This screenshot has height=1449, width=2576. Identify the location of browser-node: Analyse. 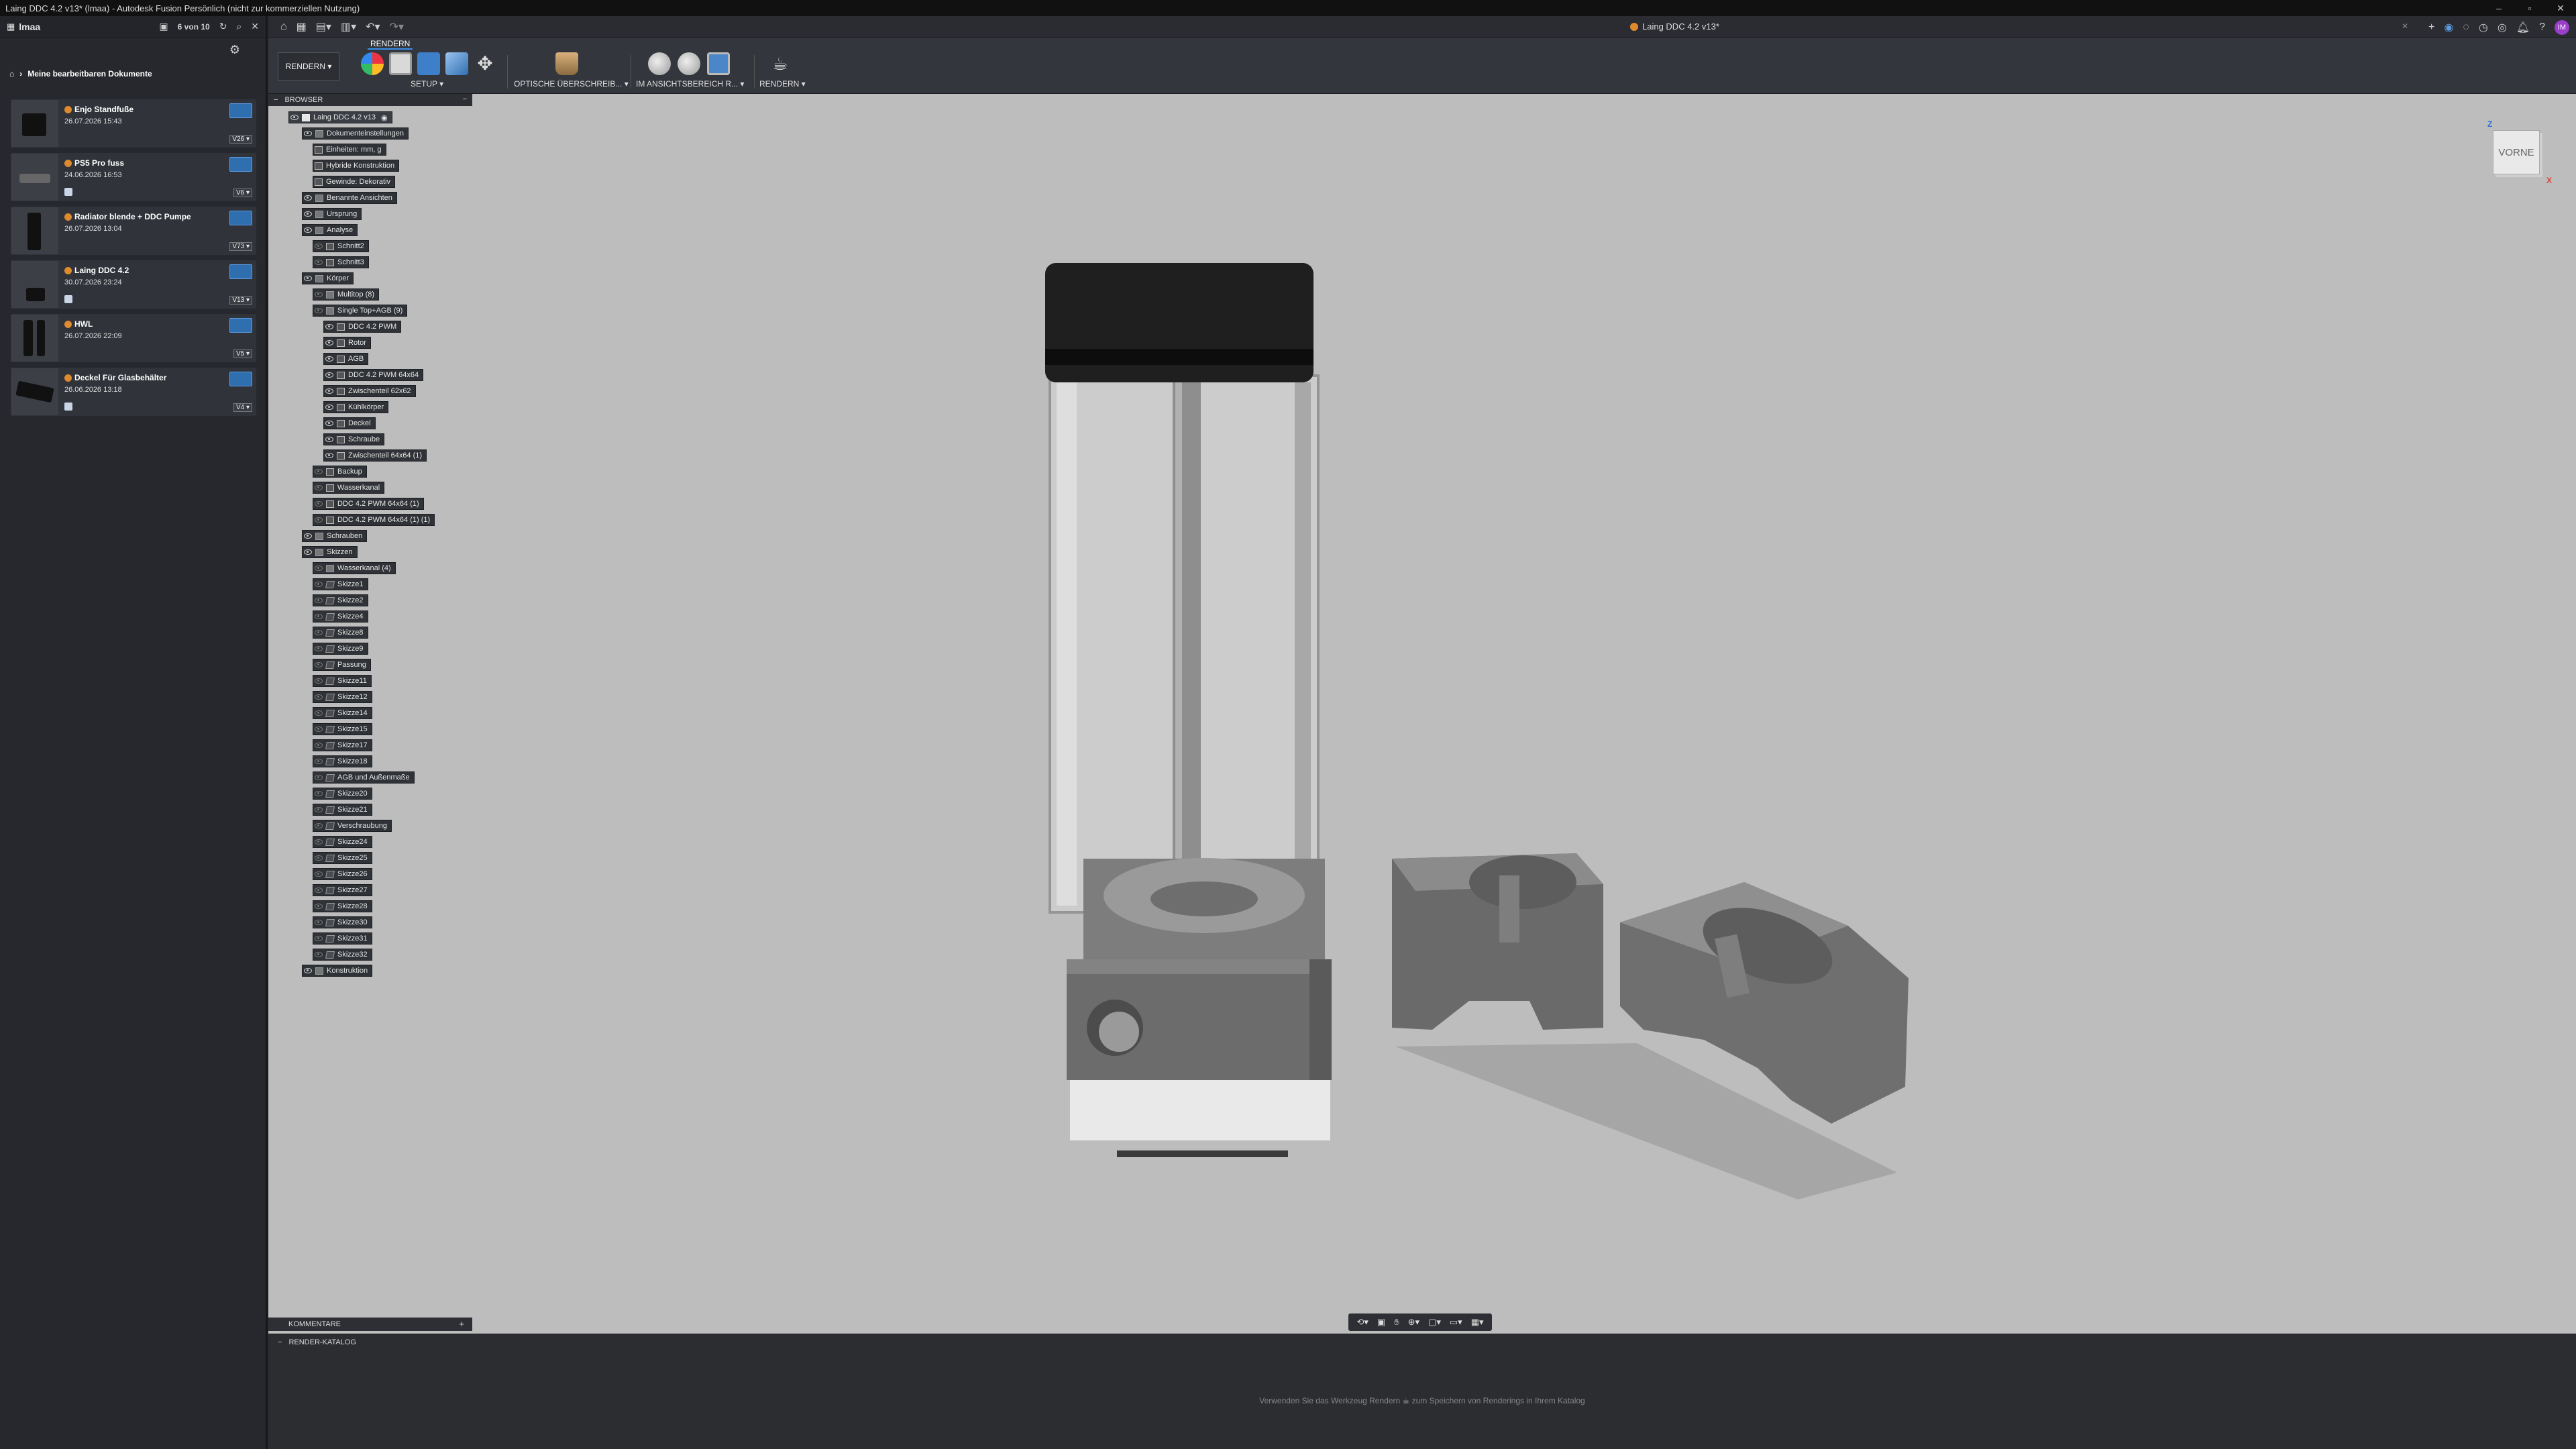
(330, 230).